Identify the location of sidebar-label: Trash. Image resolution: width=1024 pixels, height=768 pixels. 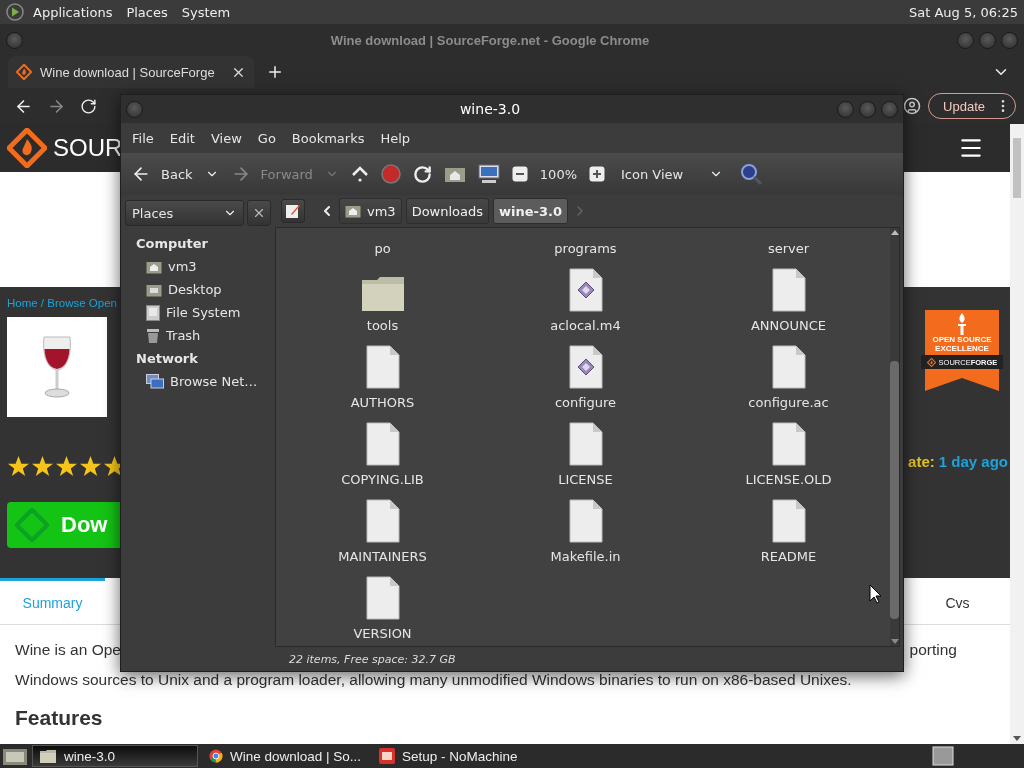
(183, 335).